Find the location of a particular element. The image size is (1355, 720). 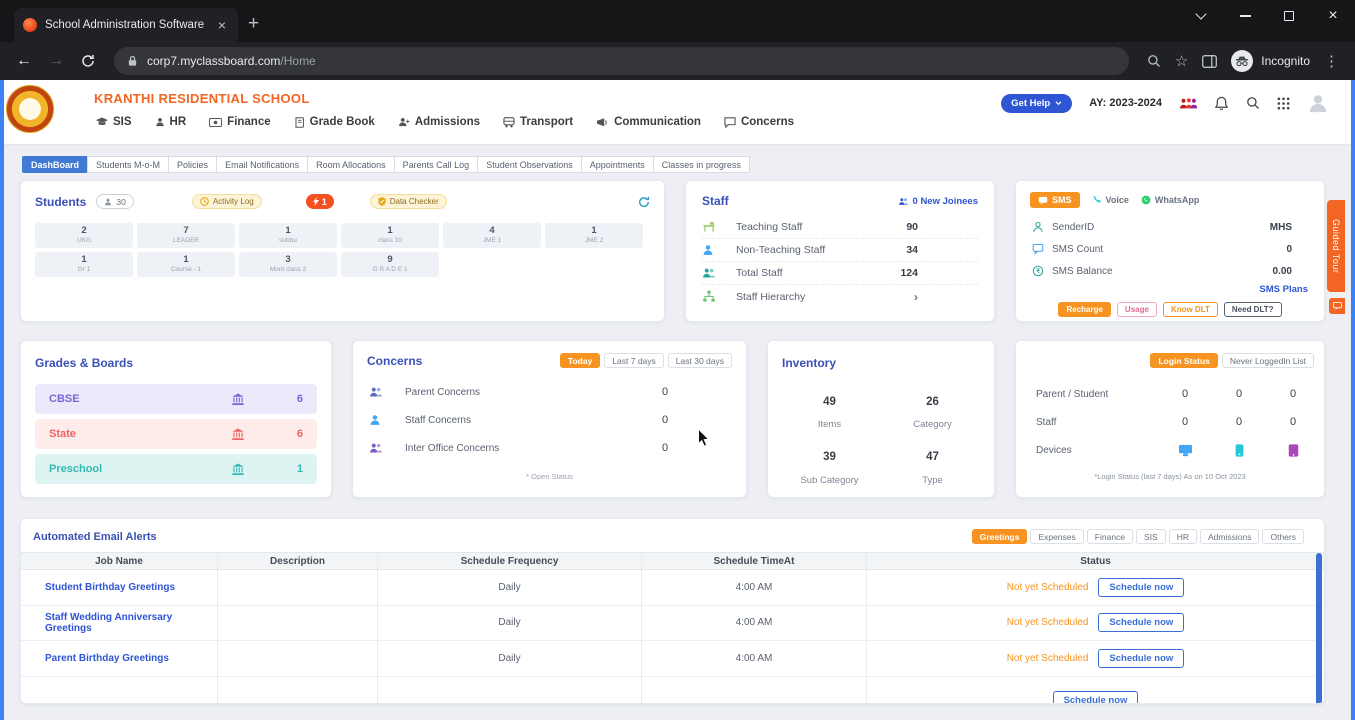

window-minimize-button is located at coordinates (1245, 16).